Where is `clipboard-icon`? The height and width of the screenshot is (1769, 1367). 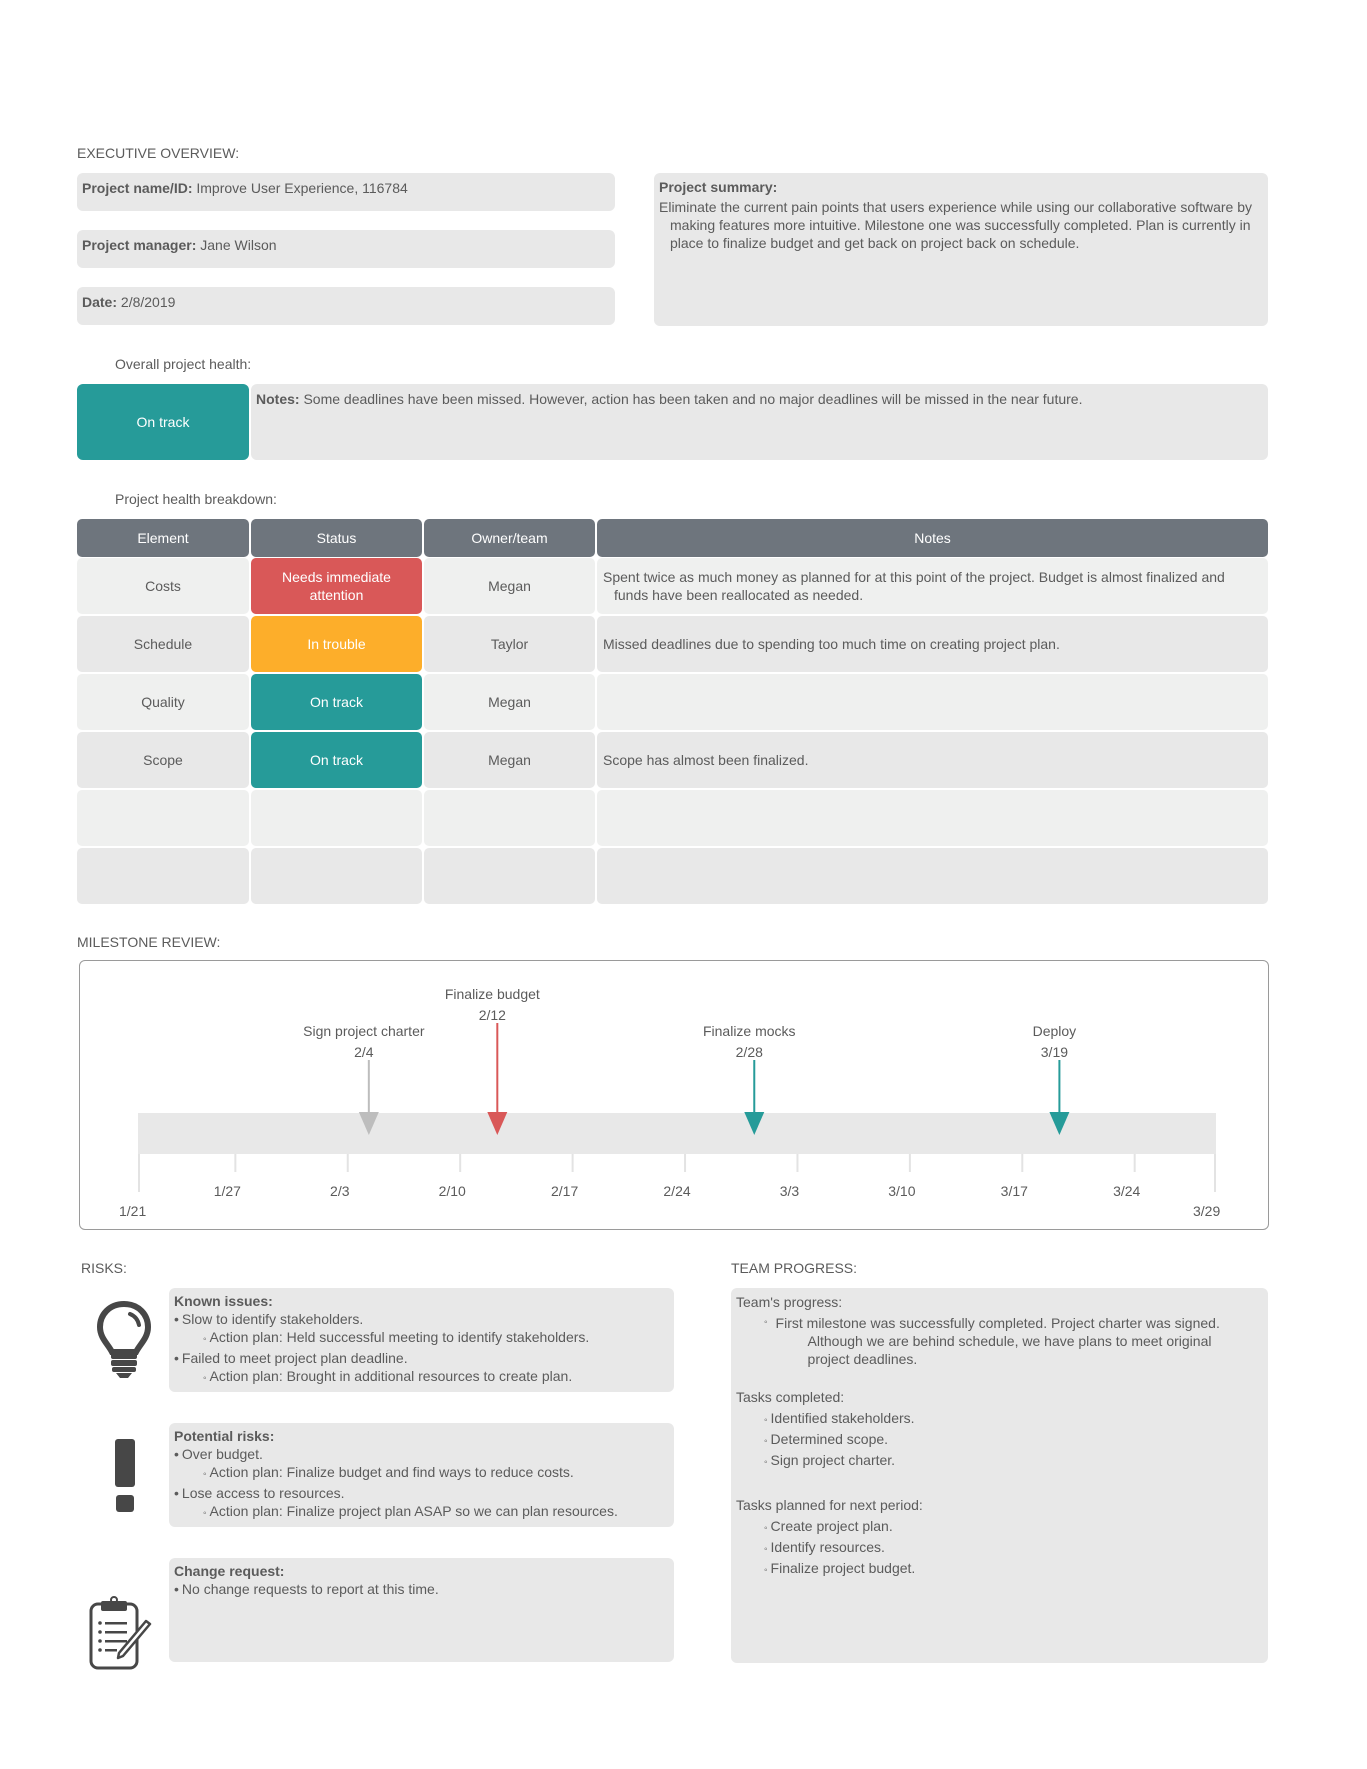
clipboard-icon is located at coordinates (120, 1633).